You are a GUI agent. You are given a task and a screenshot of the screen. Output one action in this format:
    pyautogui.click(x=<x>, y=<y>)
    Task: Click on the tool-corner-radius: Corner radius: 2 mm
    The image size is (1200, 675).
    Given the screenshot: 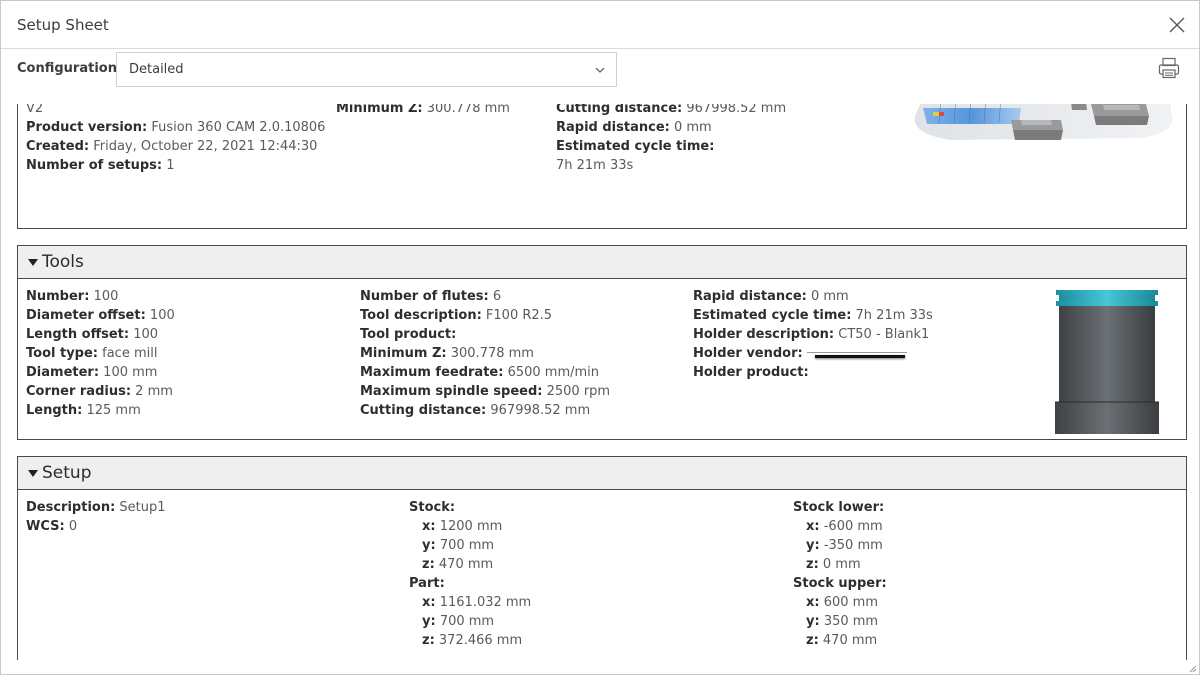 What is the action you would take?
    pyautogui.click(x=99, y=391)
    